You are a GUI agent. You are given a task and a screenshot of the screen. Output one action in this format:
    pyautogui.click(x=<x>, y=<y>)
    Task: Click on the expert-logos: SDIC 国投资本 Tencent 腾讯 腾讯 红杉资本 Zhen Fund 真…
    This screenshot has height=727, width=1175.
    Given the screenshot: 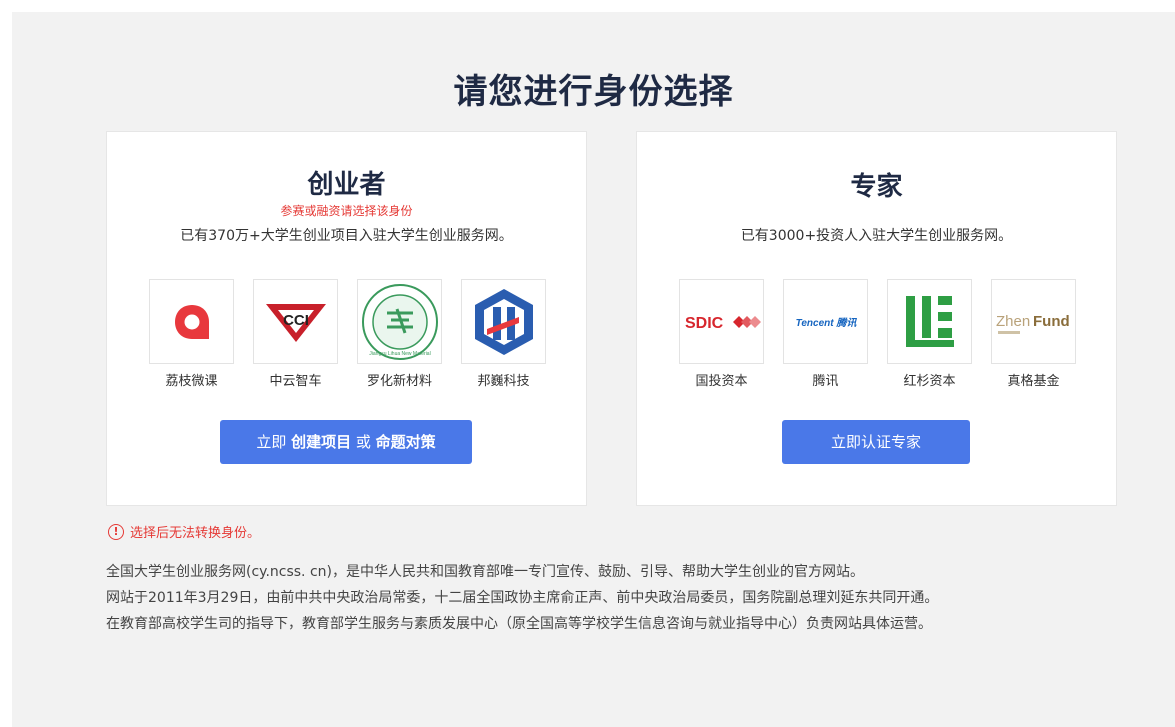 What is the action you would take?
    pyautogui.click(x=879, y=334)
    